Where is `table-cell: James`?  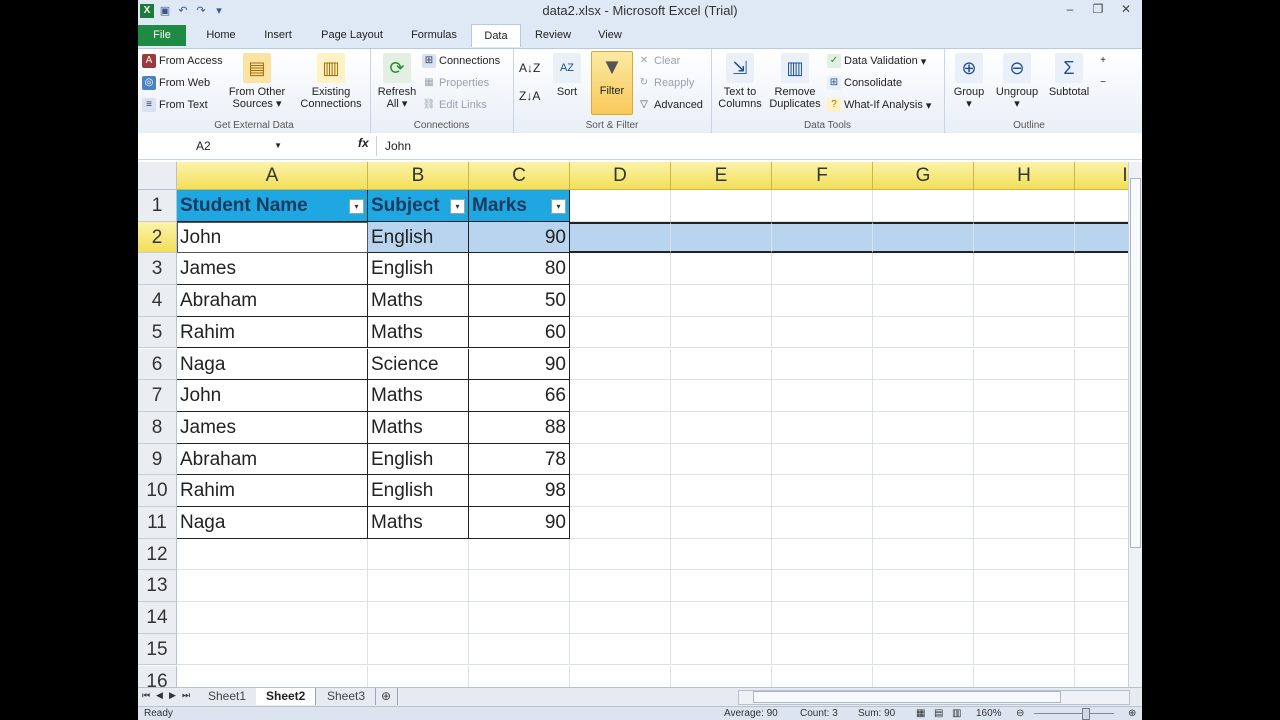 table-cell: James is located at coordinates (272, 269).